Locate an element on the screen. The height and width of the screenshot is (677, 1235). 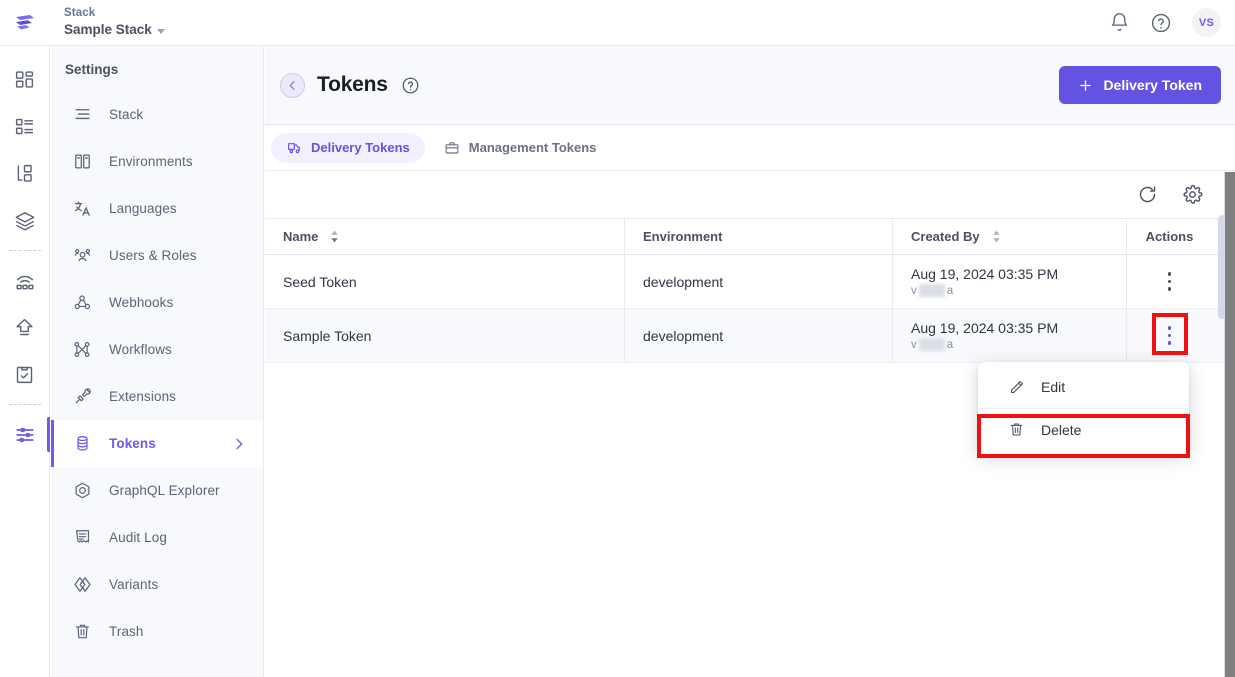
stack-icon is located at coordinates (82, 114).